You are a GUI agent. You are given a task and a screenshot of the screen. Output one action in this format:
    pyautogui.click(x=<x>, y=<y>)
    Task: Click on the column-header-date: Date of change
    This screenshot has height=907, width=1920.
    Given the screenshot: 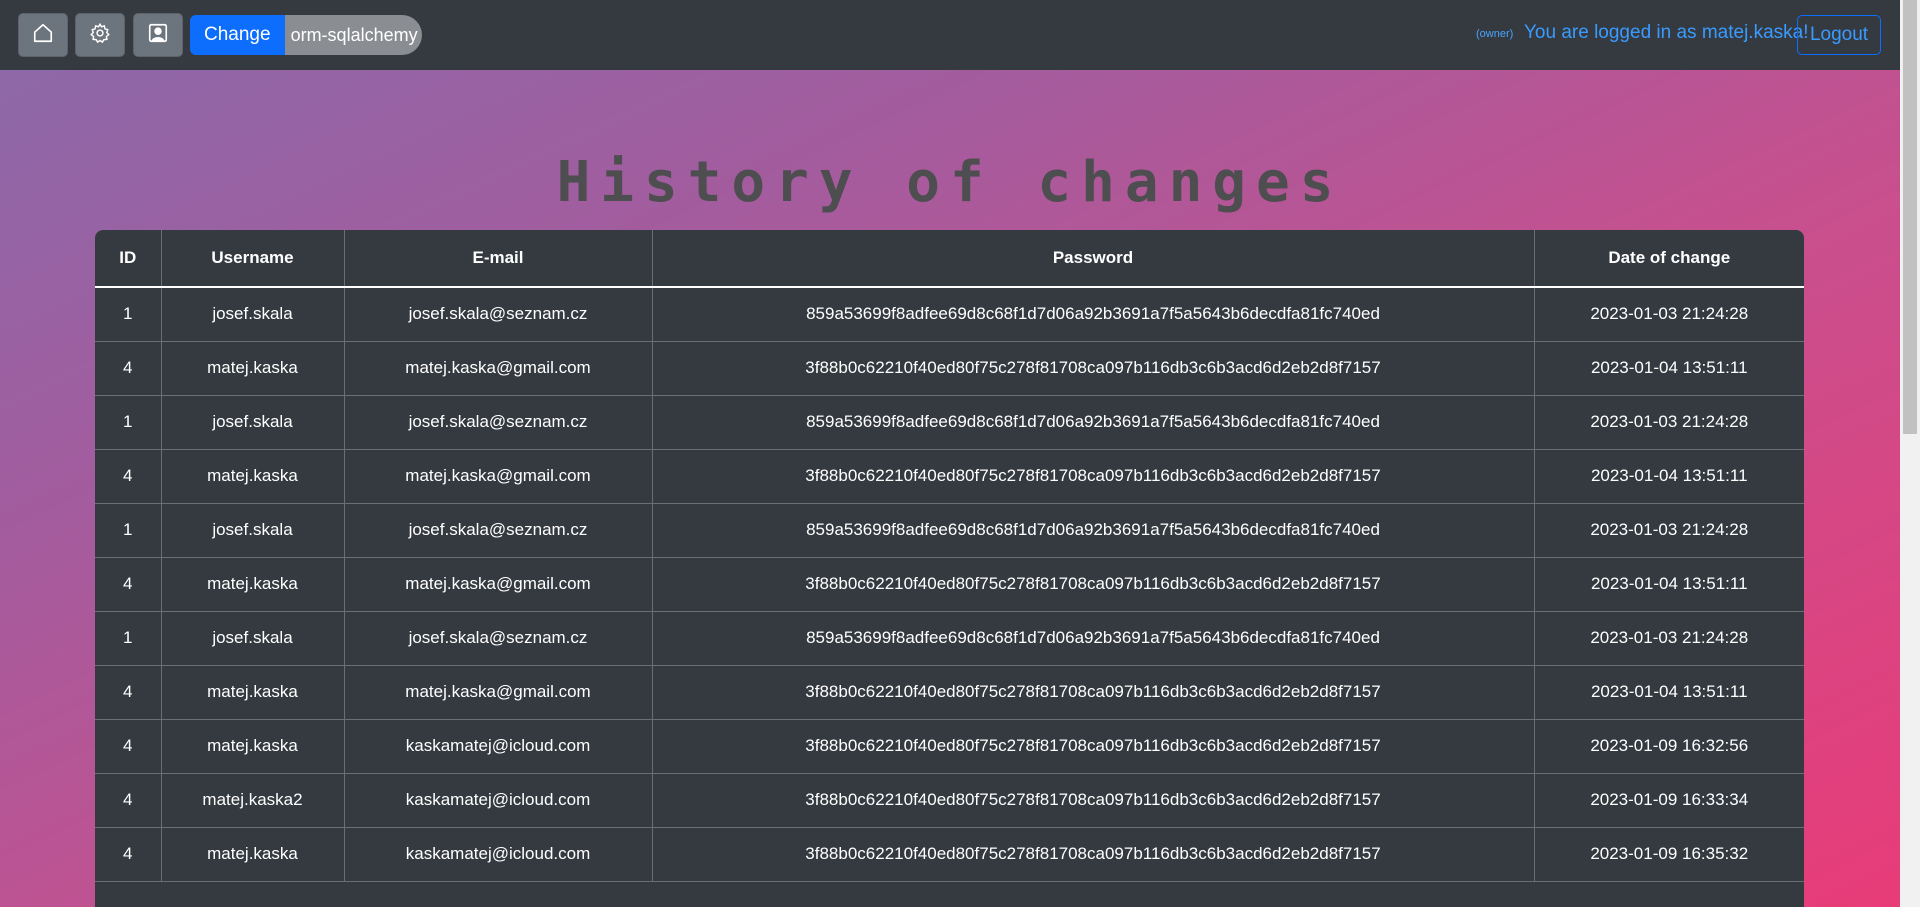 What is the action you would take?
    pyautogui.click(x=1668, y=259)
    